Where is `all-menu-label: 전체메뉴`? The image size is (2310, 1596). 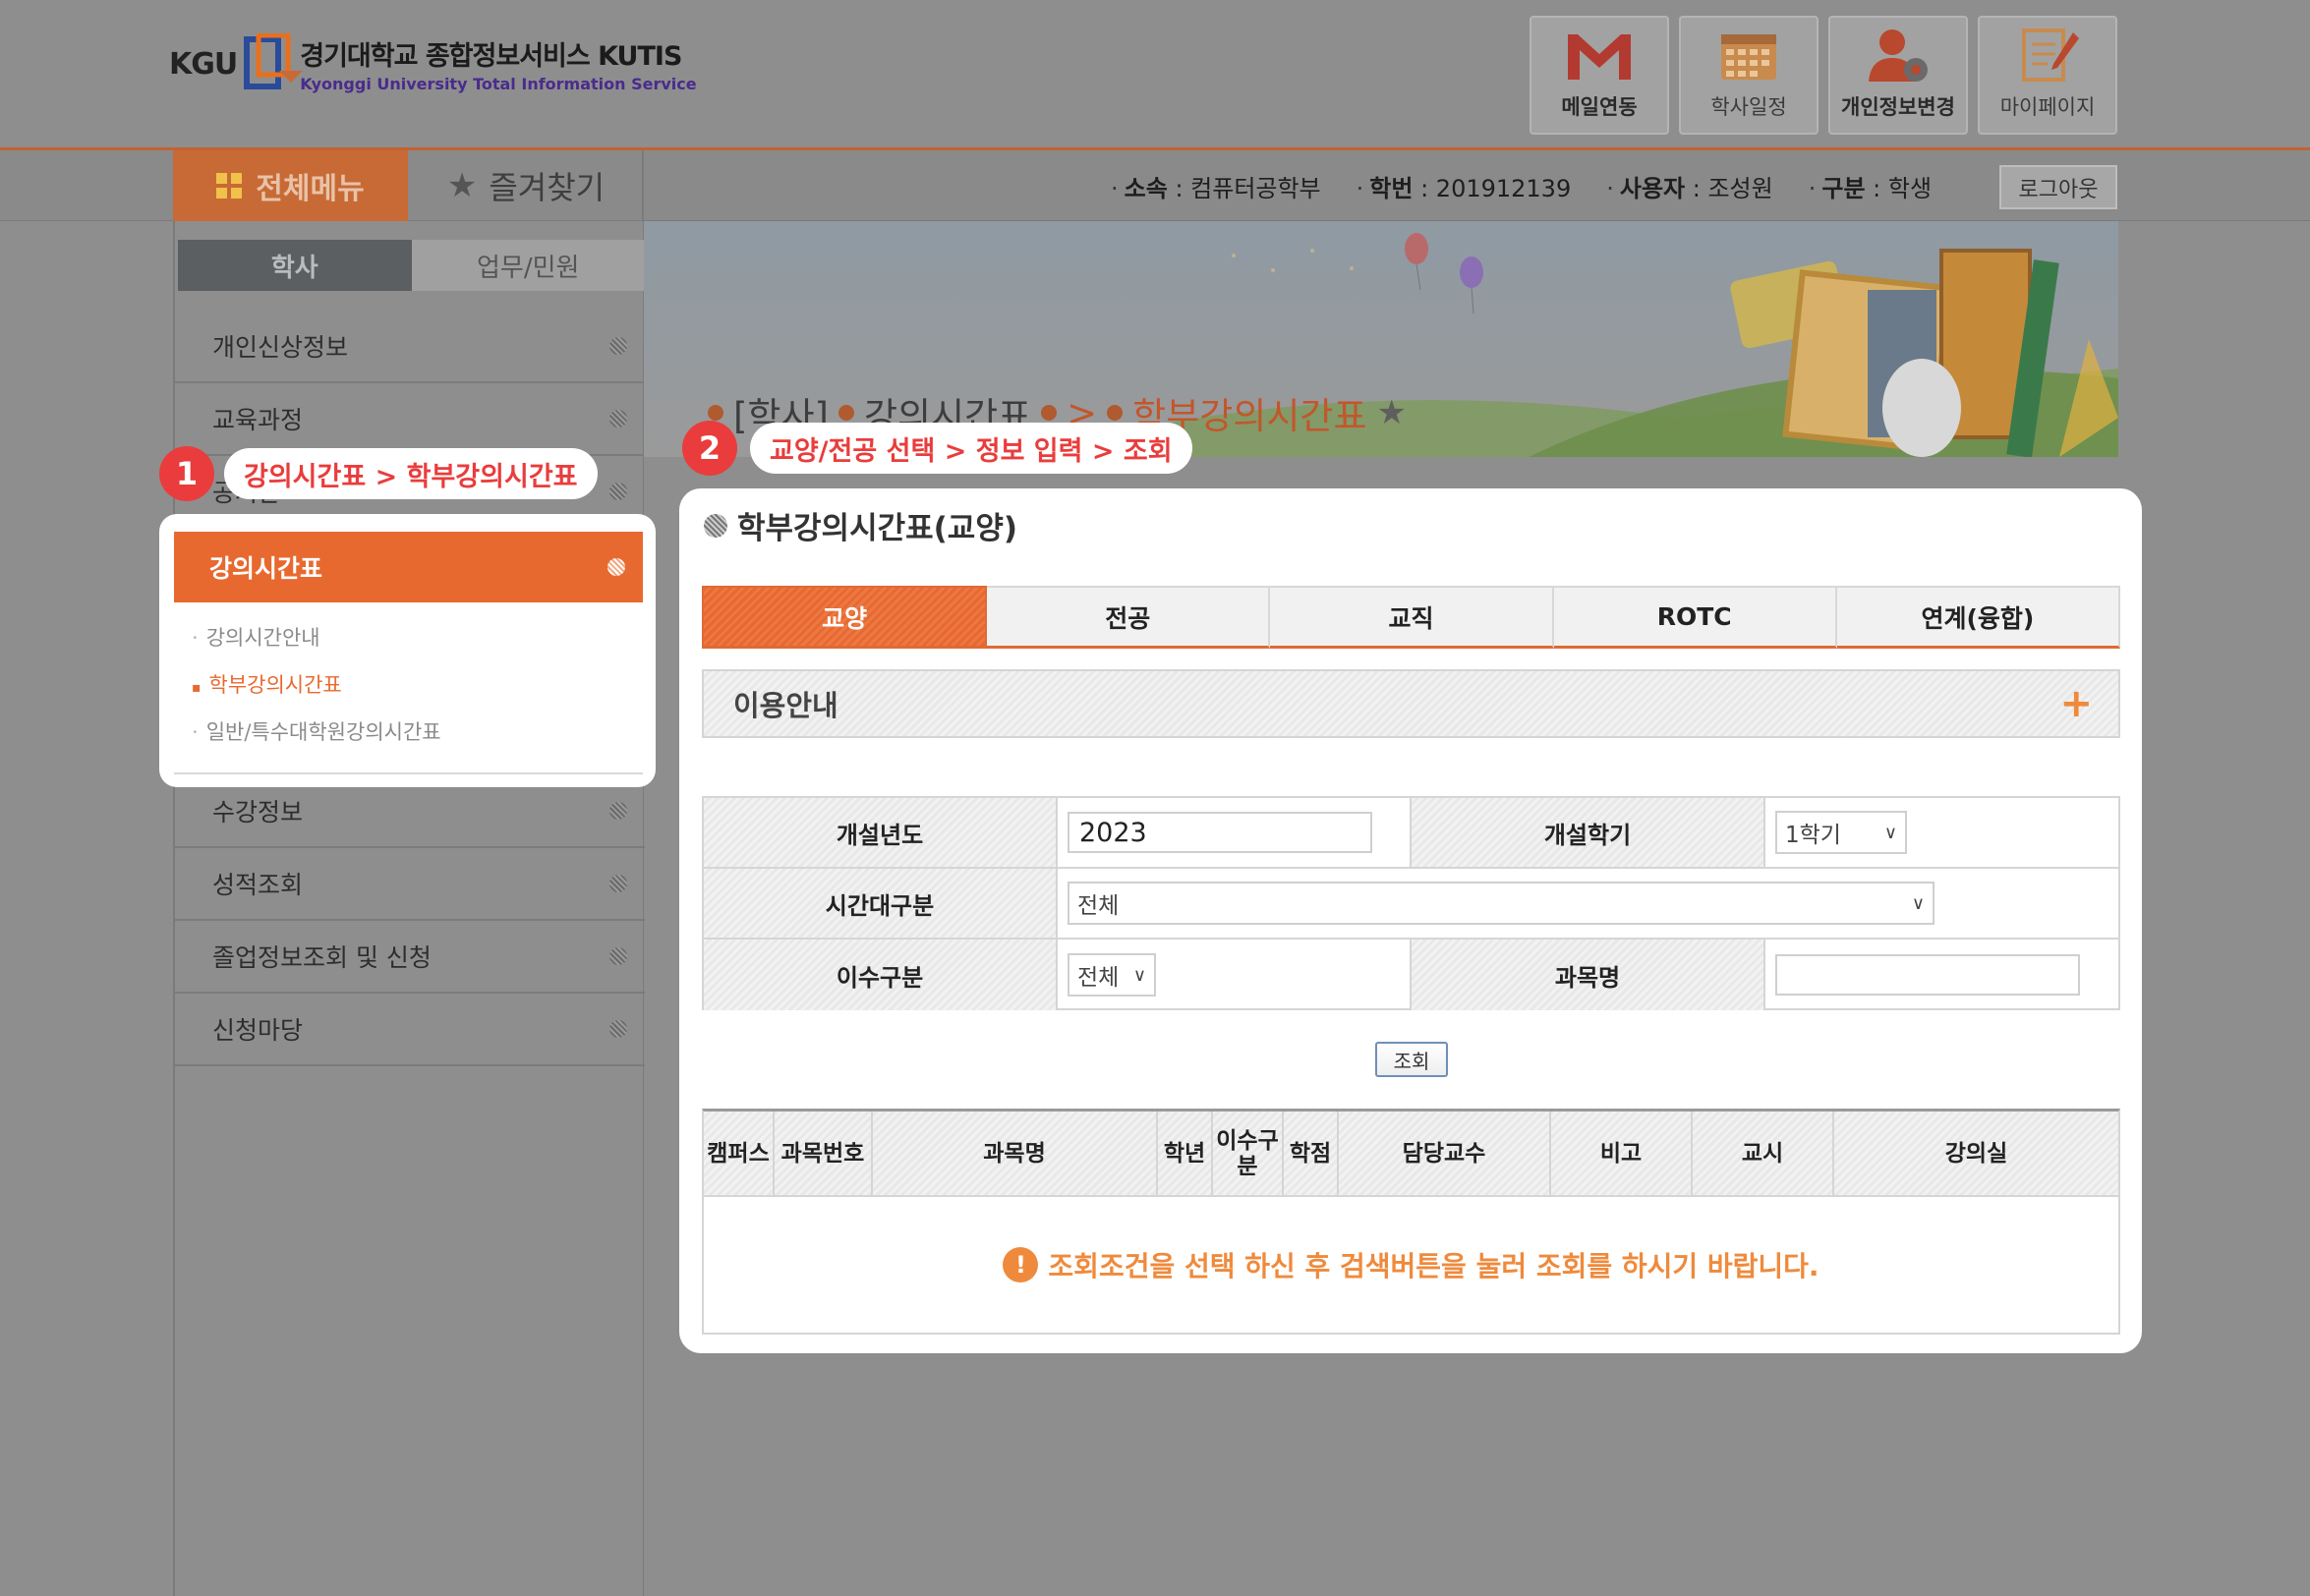
all-menu-label: 전체메뉴 is located at coordinates (310, 189).